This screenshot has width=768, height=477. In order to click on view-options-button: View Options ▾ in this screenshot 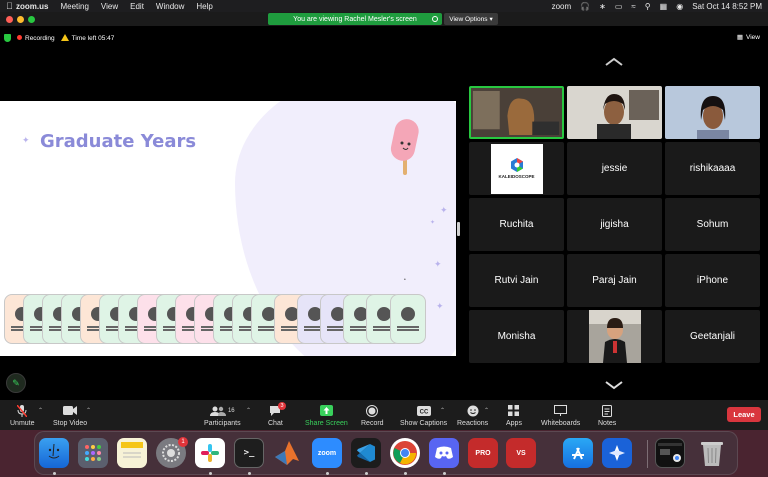, I will do `click(471, 19)`.